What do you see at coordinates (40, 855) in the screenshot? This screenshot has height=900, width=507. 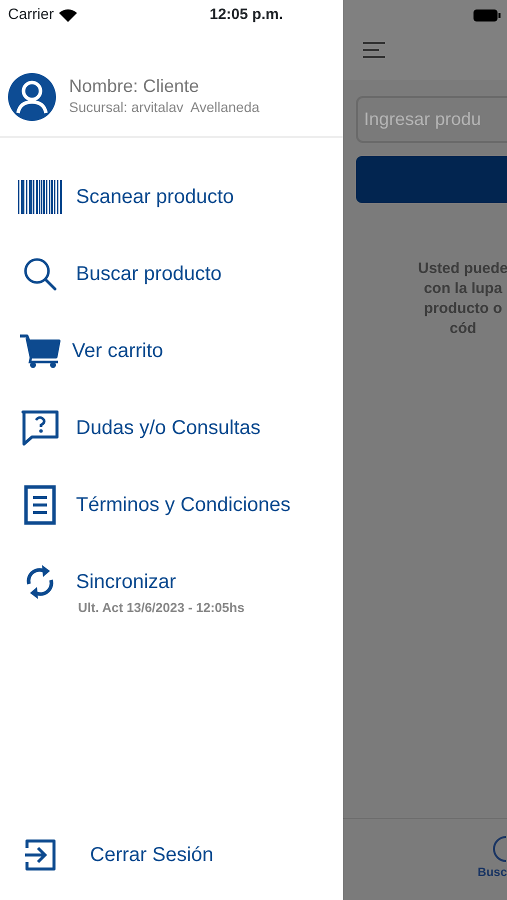 I see `logout-icon` at bounding box center [40, 855].